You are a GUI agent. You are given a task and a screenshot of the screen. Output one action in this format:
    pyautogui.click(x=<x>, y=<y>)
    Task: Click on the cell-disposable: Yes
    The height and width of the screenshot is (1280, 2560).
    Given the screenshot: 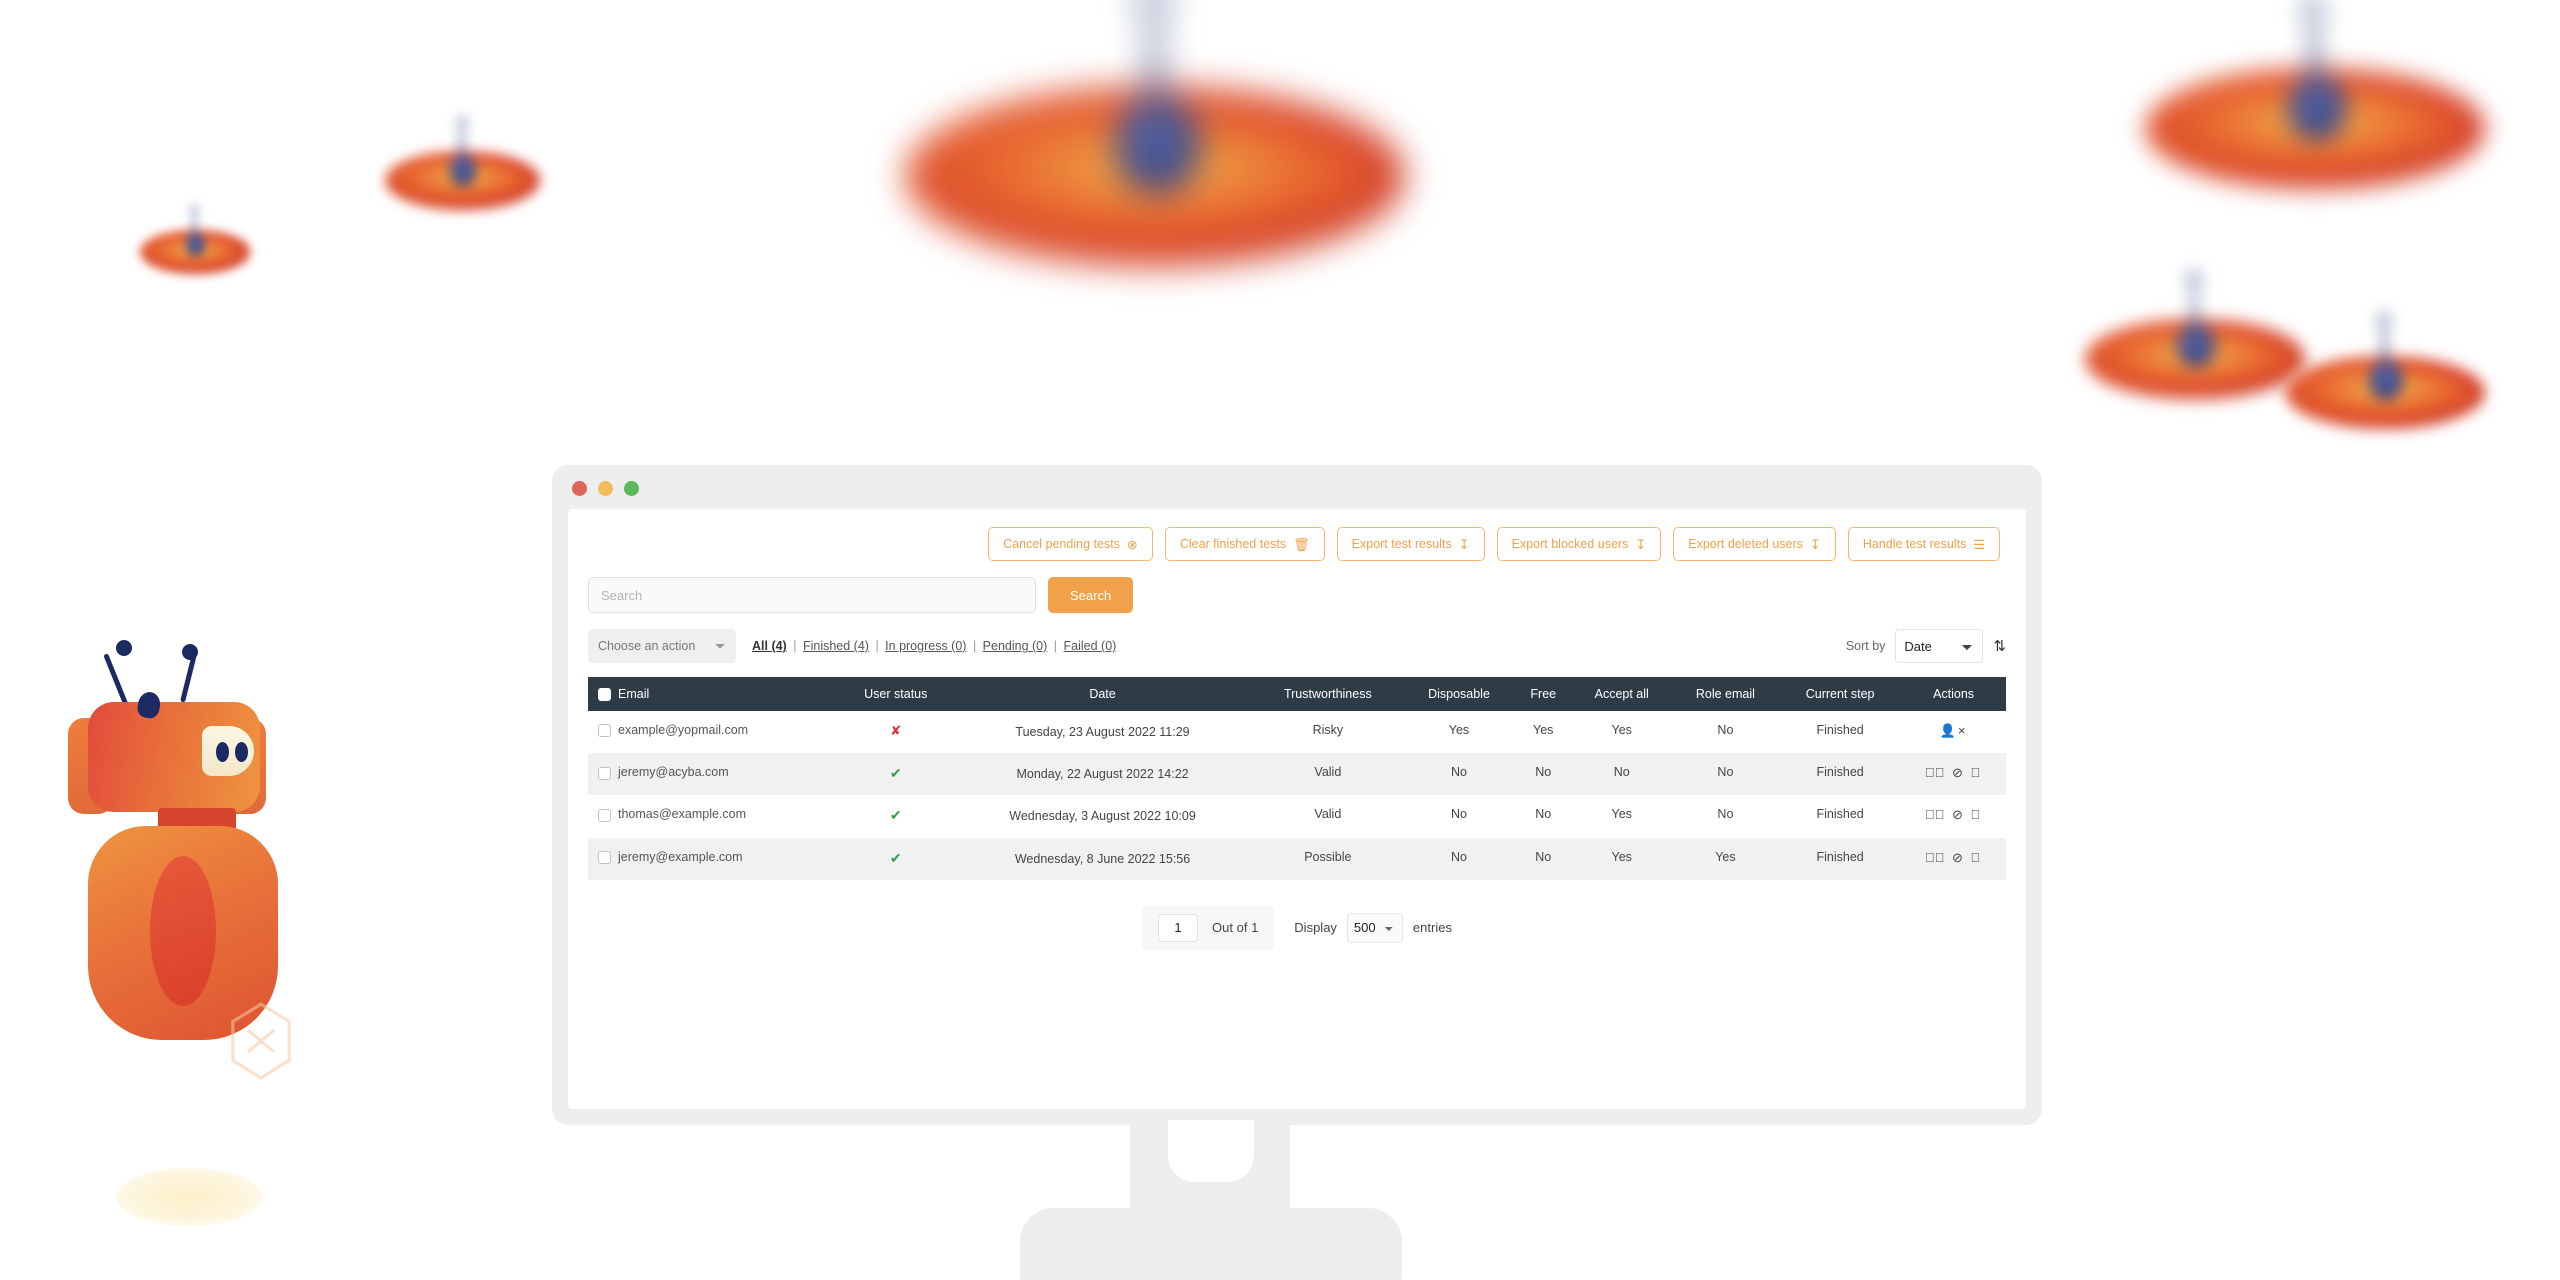 What is the action you would take?
    pyautogui.click(x=1459, y=730)
    